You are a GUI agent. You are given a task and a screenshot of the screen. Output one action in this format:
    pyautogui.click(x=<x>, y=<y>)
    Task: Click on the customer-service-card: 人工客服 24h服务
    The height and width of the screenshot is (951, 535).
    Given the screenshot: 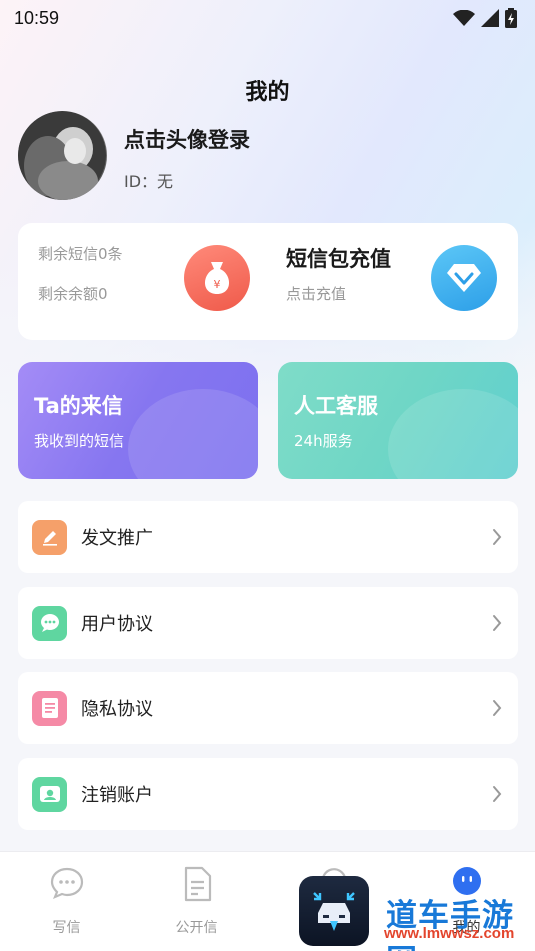 What is the action you would take?
    pyautogui.click(x=398, y=420)
    